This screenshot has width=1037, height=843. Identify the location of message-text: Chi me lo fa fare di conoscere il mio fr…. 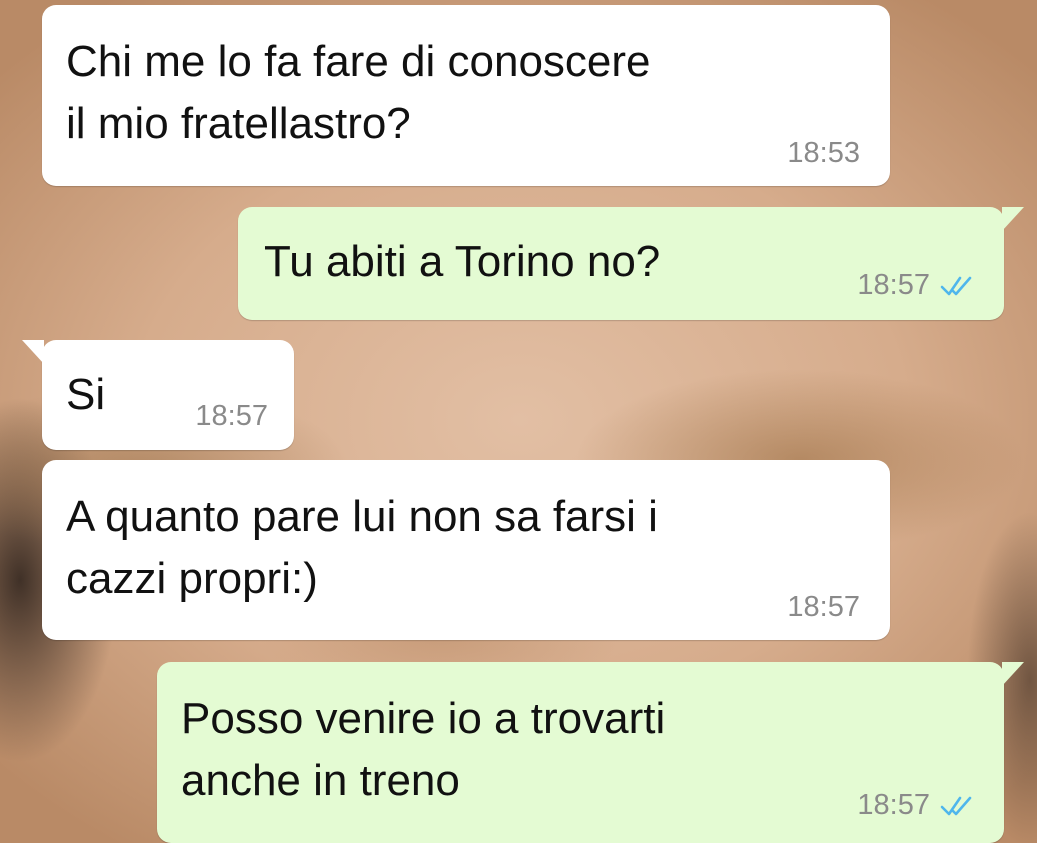
(358, 92).